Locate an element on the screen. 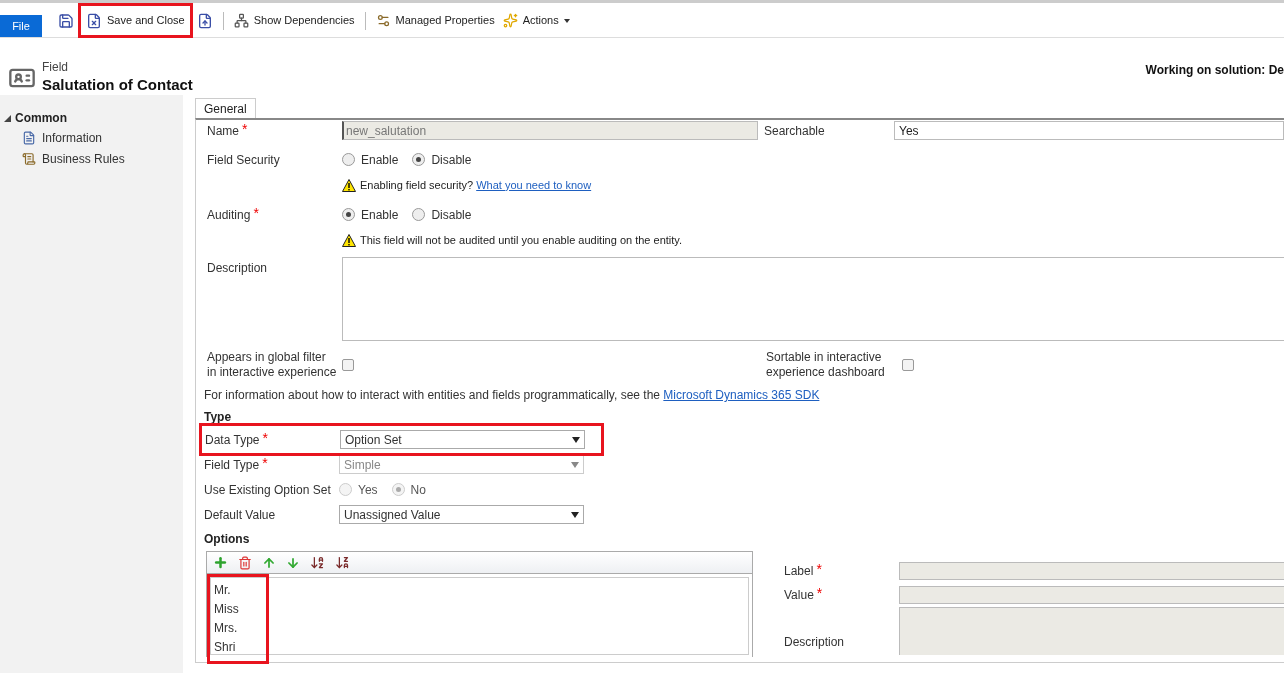 The width and height of the screenshot is (1284, 673). field-label: Auditing is located at coordinates (229, 215).